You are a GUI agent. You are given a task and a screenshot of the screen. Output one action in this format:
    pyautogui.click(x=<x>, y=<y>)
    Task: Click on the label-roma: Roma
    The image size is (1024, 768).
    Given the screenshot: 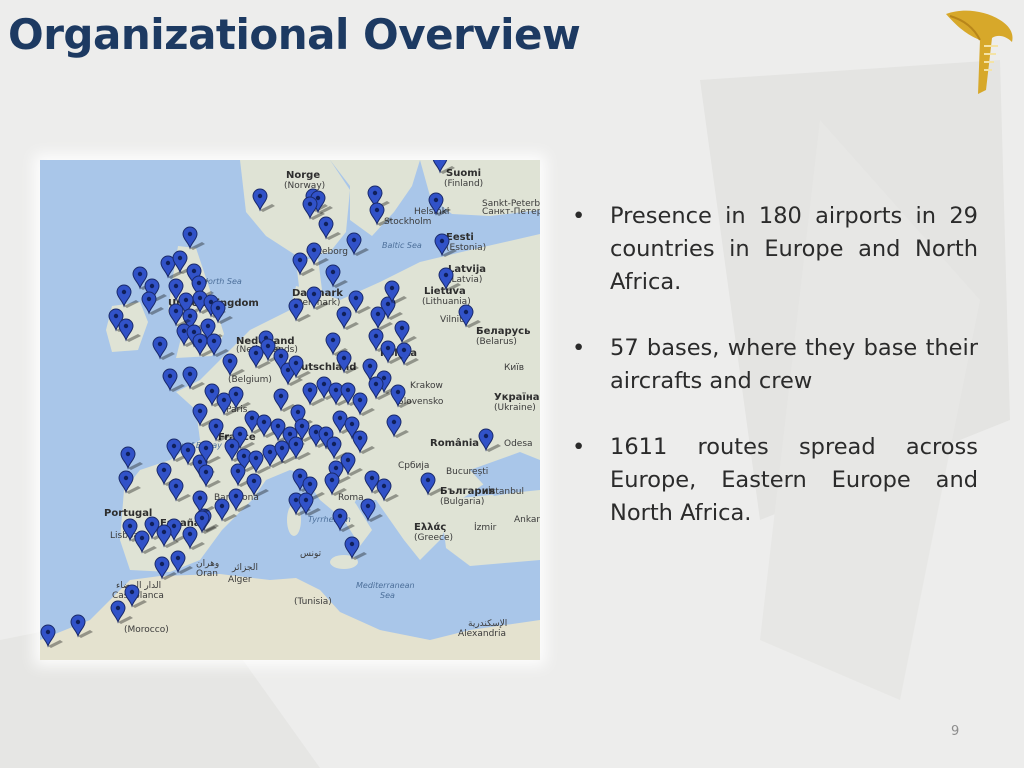 What is the action you would take?
    pyautogui.click(x=351, y=498)
    